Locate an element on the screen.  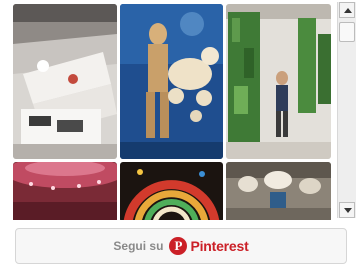
follow-on-pinterest-button: Segui su P Pinterest is located at coordinates (181, 246).